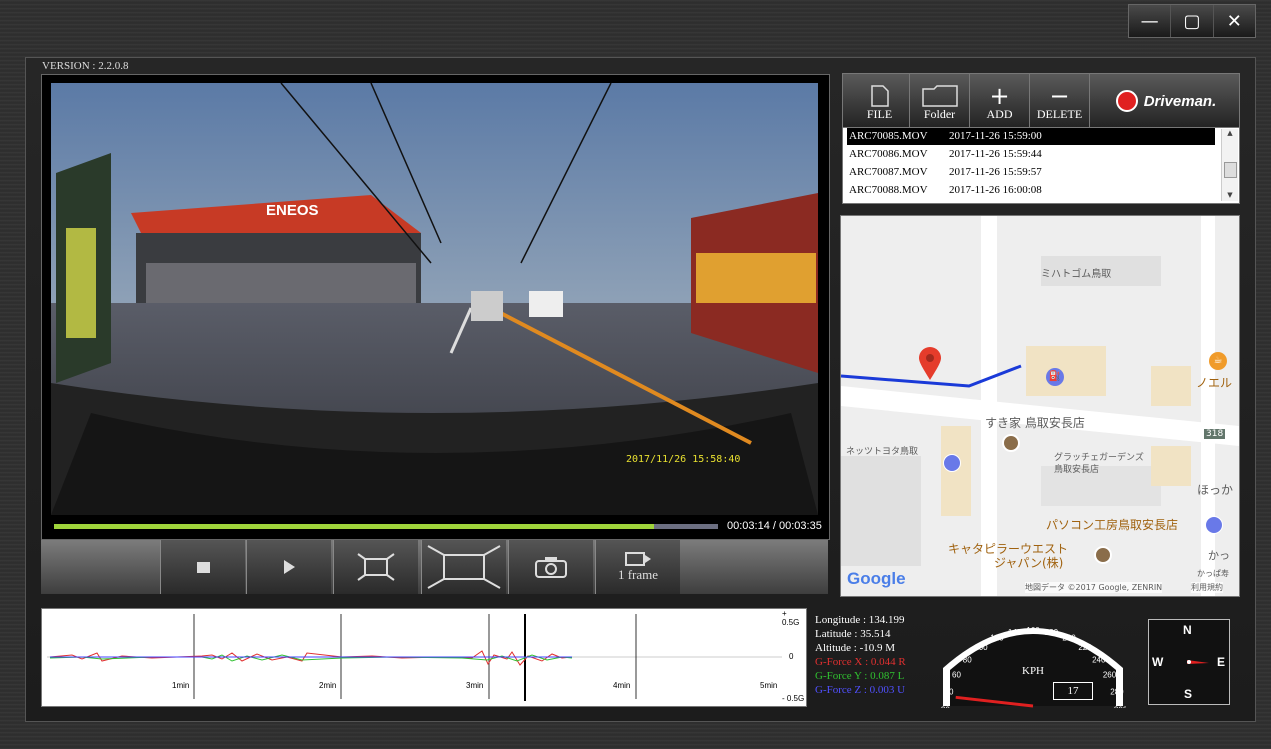 The width and height of the screenshot is (1271, 749). I want to click on file-row: ARC70085.MOV 2017-11-26 15:59:00, so click(1031, 136).